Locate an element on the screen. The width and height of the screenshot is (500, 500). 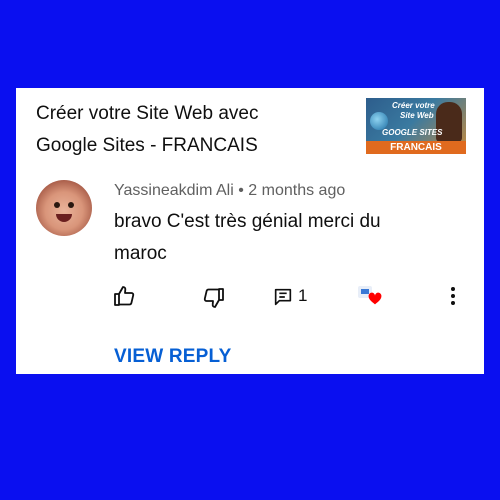
comment-text-line1: bravo C'est très génial merci du is located at coordinates (247, 221).